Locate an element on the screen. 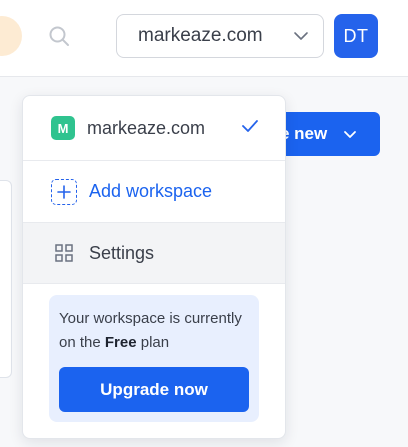 Image resolution: width=408 pixels, height=447 pixels. upgrade-button: Upgrade now is located at coordinates (154, 389).